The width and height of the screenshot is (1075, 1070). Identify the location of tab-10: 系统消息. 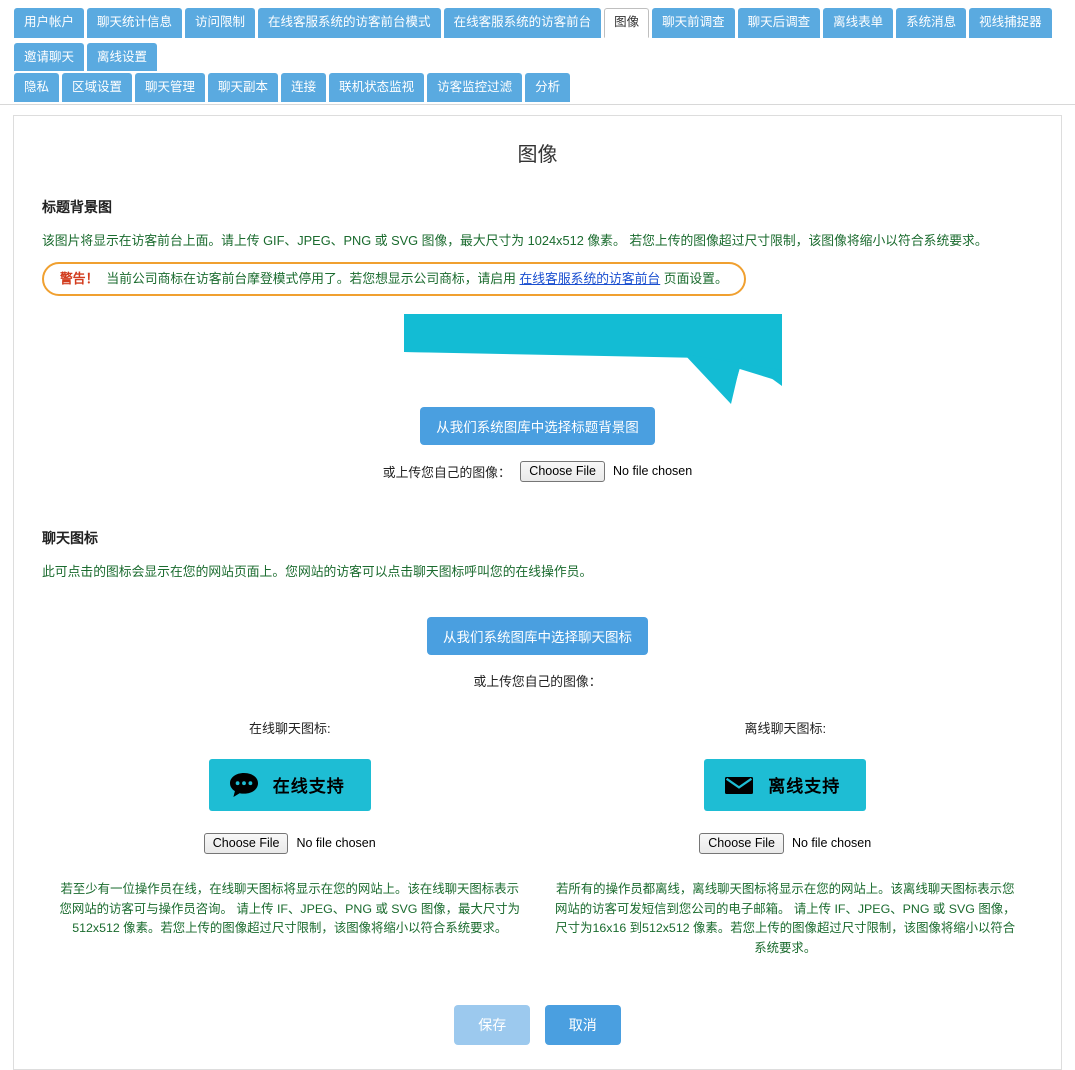
(931, 23).